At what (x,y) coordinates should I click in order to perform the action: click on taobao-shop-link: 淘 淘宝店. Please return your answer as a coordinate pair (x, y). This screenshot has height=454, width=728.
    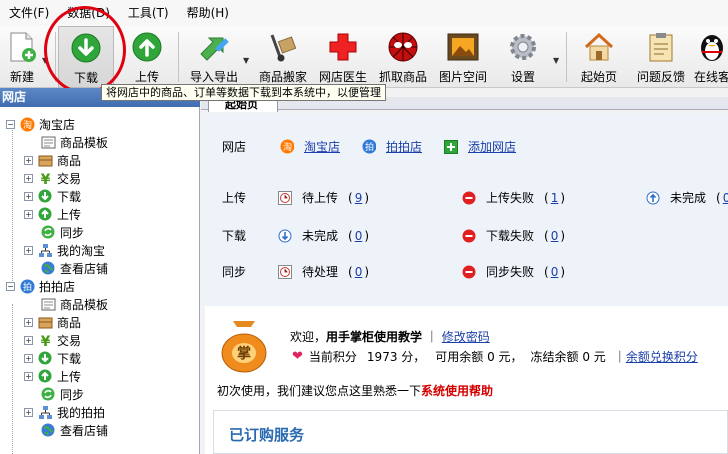
    Looking at the image, I should click on (310, 146).